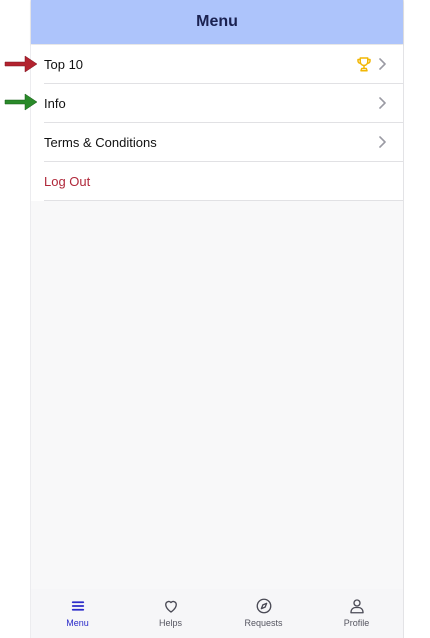 The height and width of the screenshot is (638, 430). I want to click on tab-helps: Helps, so click(170, 613).